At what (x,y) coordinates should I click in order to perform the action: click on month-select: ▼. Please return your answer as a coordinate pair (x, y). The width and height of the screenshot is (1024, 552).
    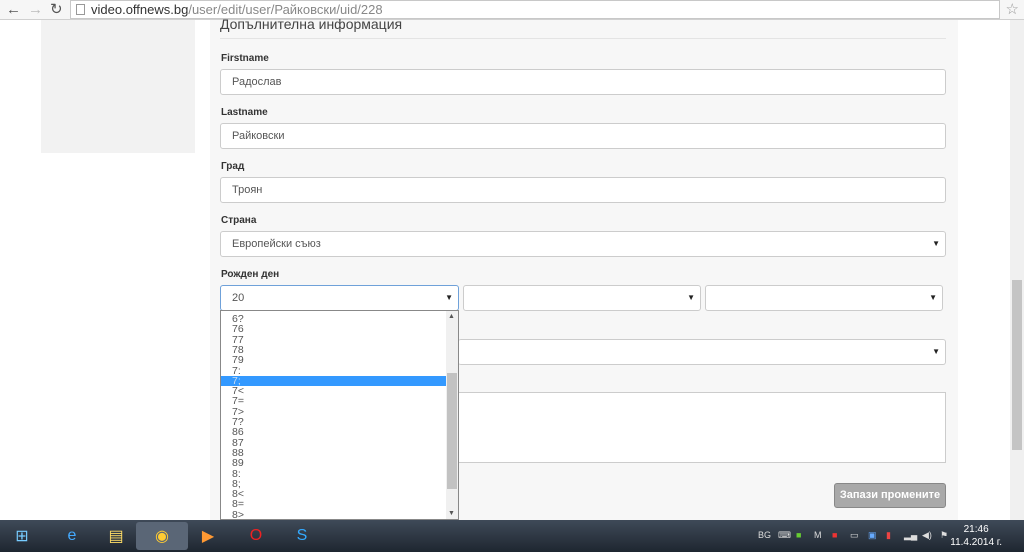
    Looking at the image, I should click on (582, 298).